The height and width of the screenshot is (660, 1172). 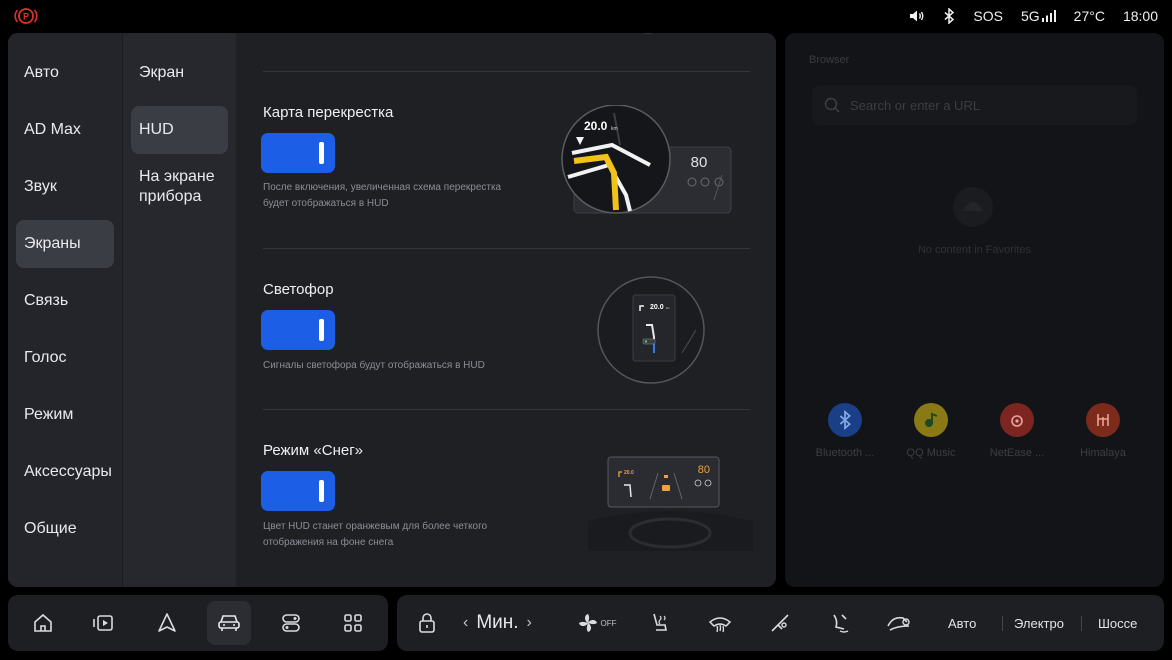 What do you see at coordinates (586, 16) in the screenshot?
I see `status-bar: P SOS 5G 27°C 18:00` at bounding box center [586, 16].